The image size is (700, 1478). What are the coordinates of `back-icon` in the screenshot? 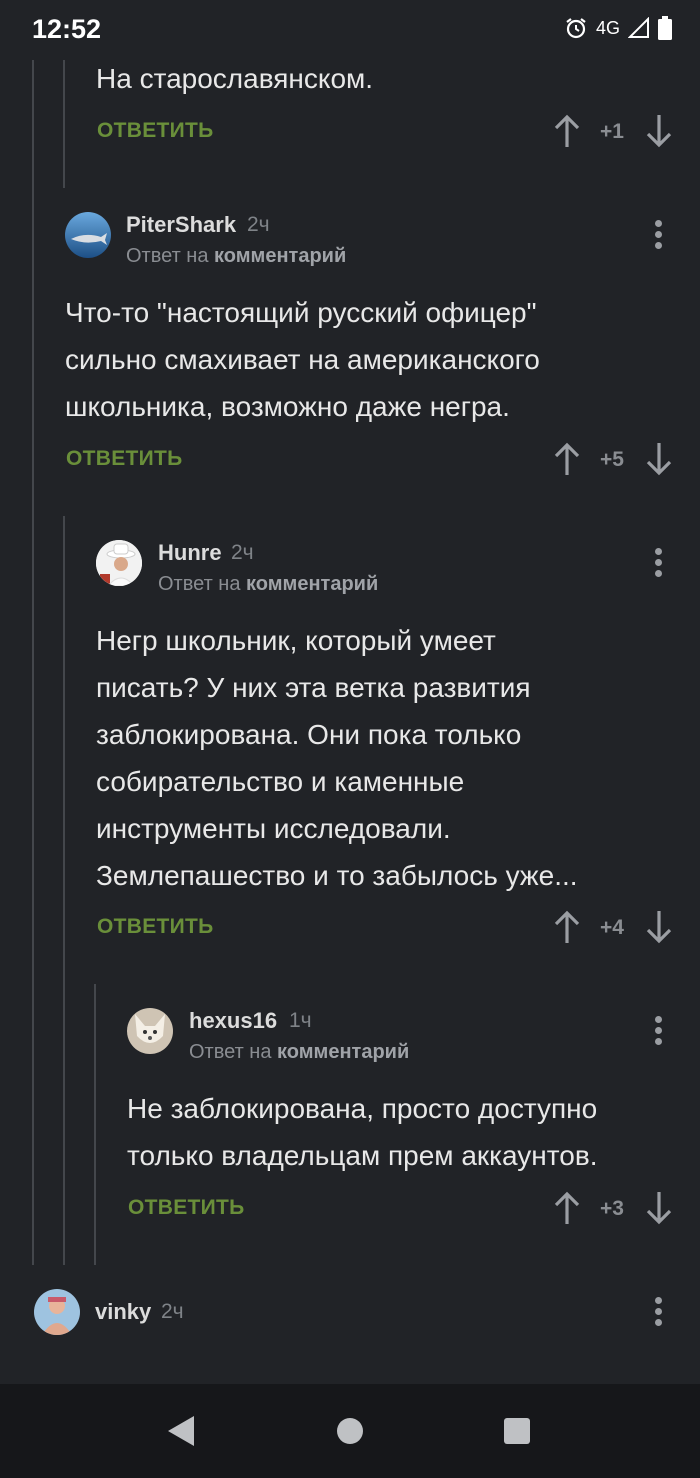 It's located at (181, 1431).